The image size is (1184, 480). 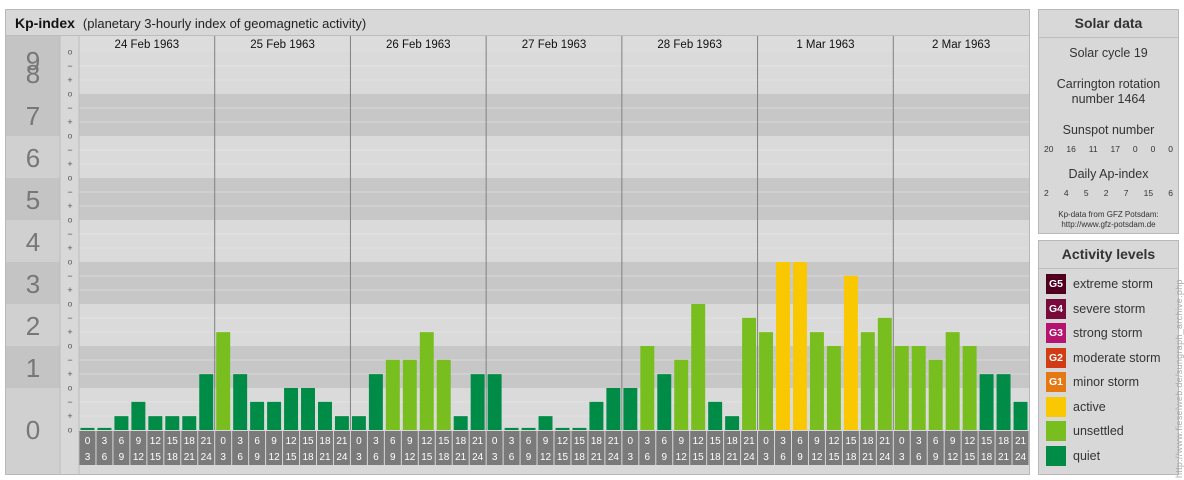 I want to click on y-tick-label: 3, so click(x=33, y=284).